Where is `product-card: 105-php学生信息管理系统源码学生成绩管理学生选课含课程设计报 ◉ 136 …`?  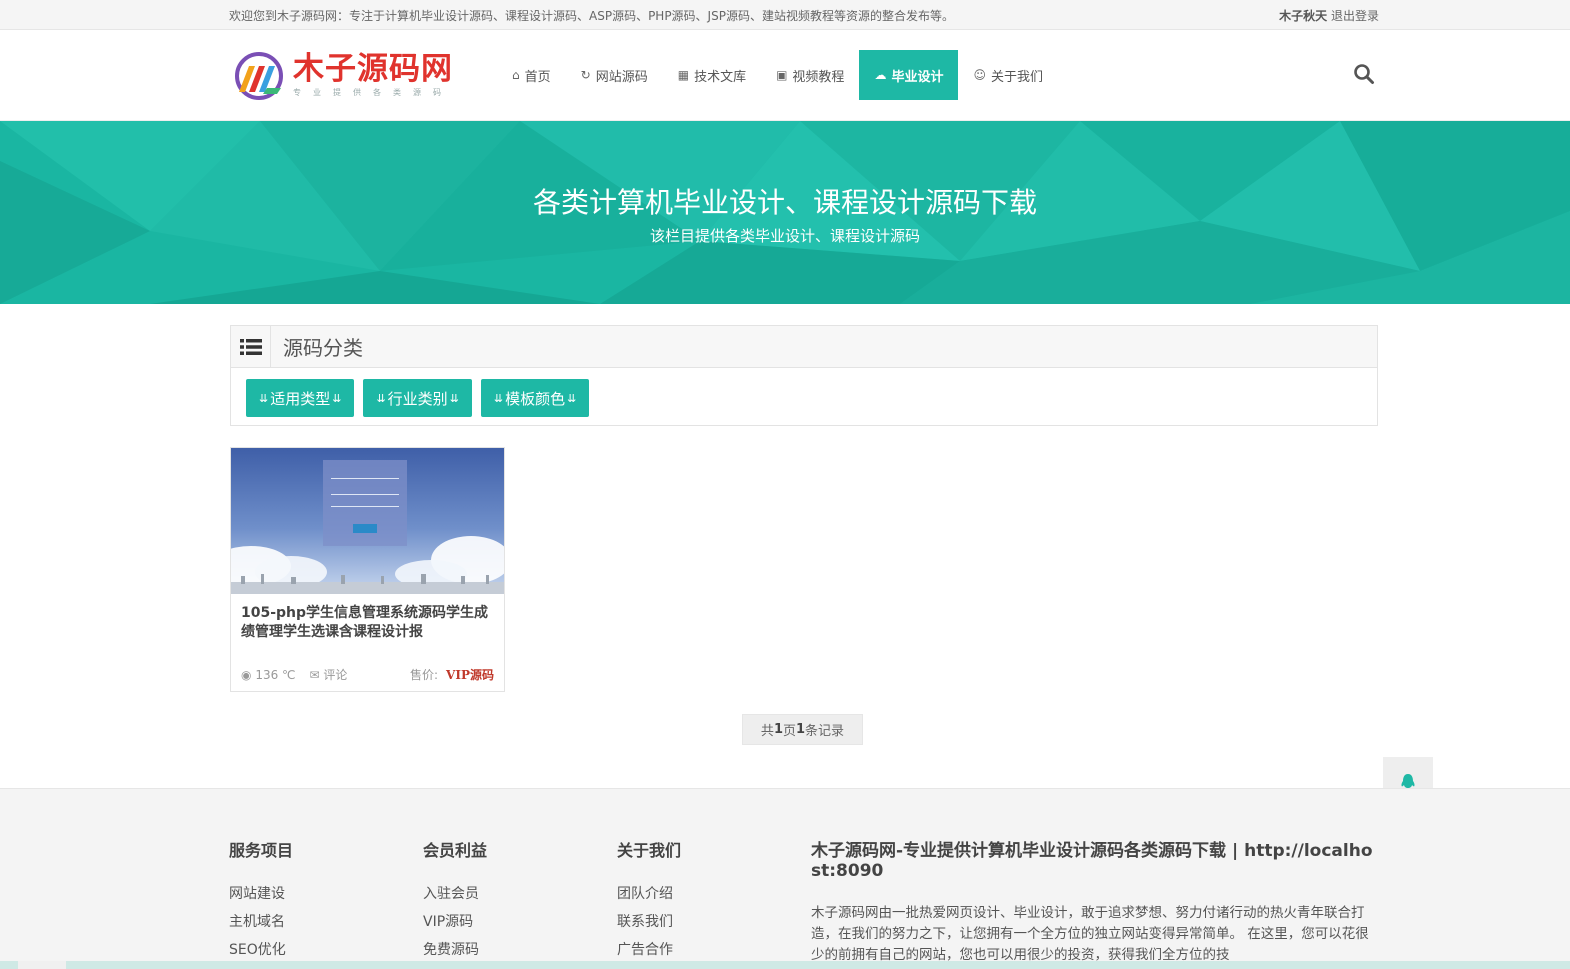 product-card: 105-php学生信息管理系统源码学生成绩管理学生选课含课程设计报 ◉ 136 … is located at coordinates (367, 569).